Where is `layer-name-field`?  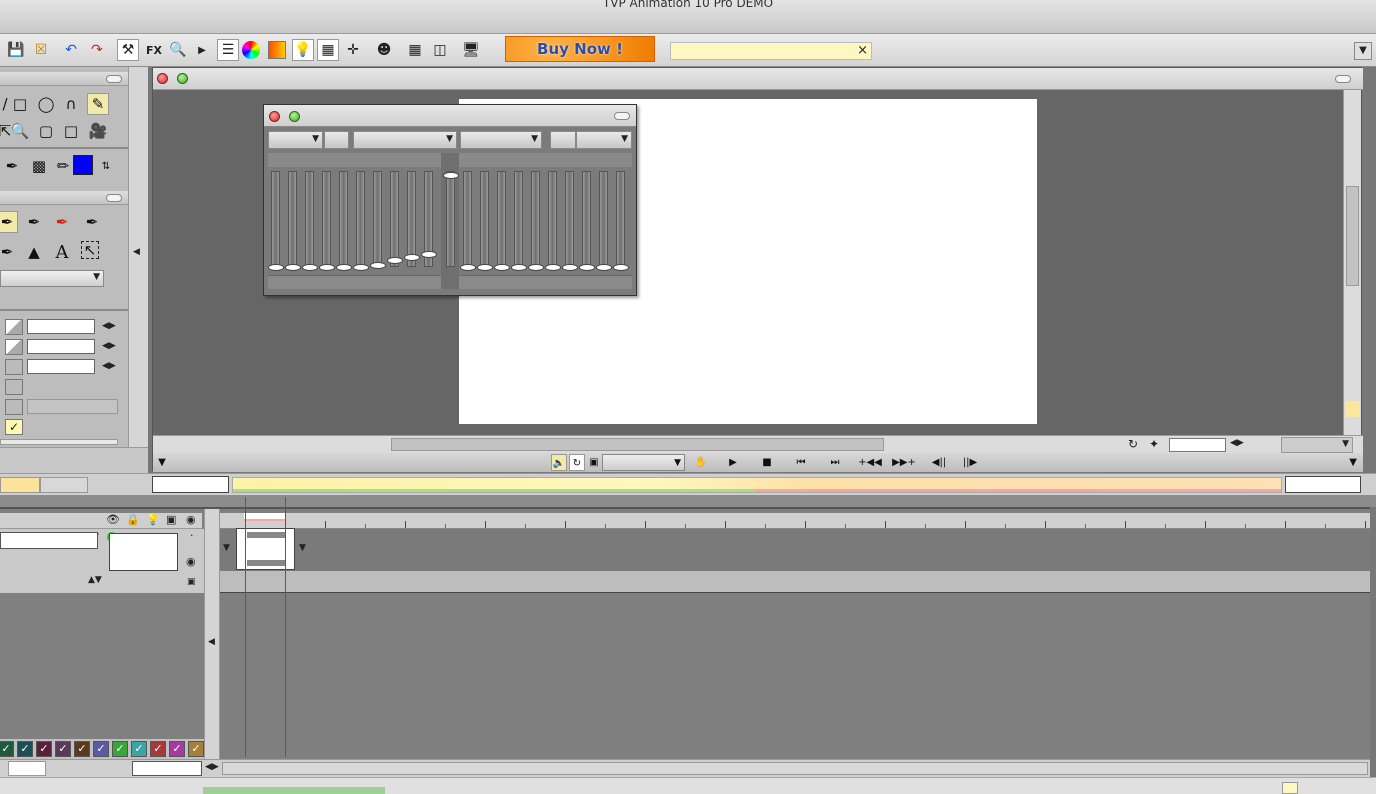
layer-name-field is located at coordinates (49, 540).